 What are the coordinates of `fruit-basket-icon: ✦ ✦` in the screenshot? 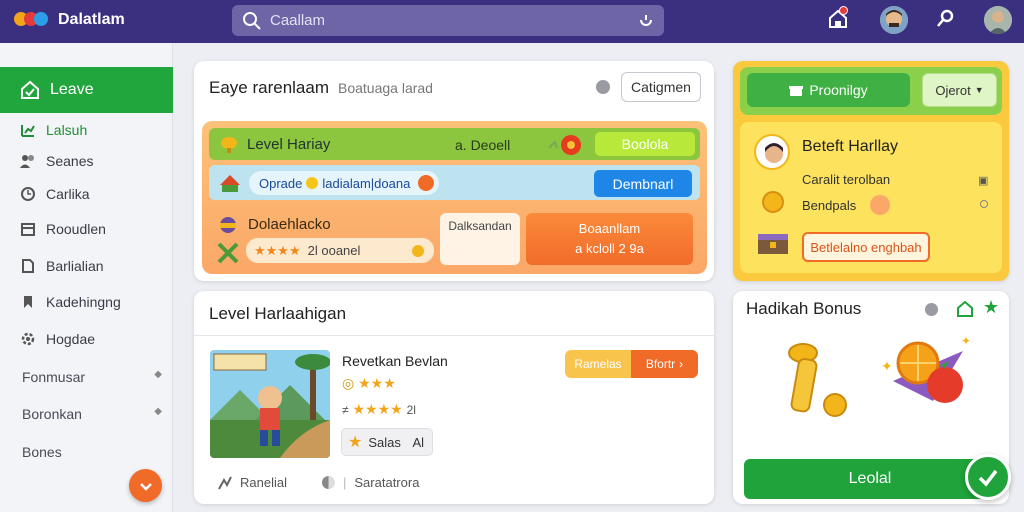 It's located at (926, 368).